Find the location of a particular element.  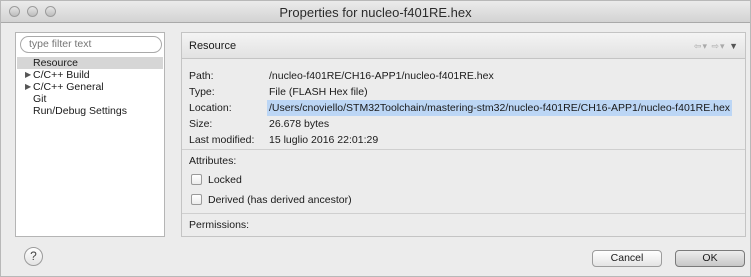

sidebar-item-run-debug-settings: Run/Debug Settings is located at coordinates (90, 111).